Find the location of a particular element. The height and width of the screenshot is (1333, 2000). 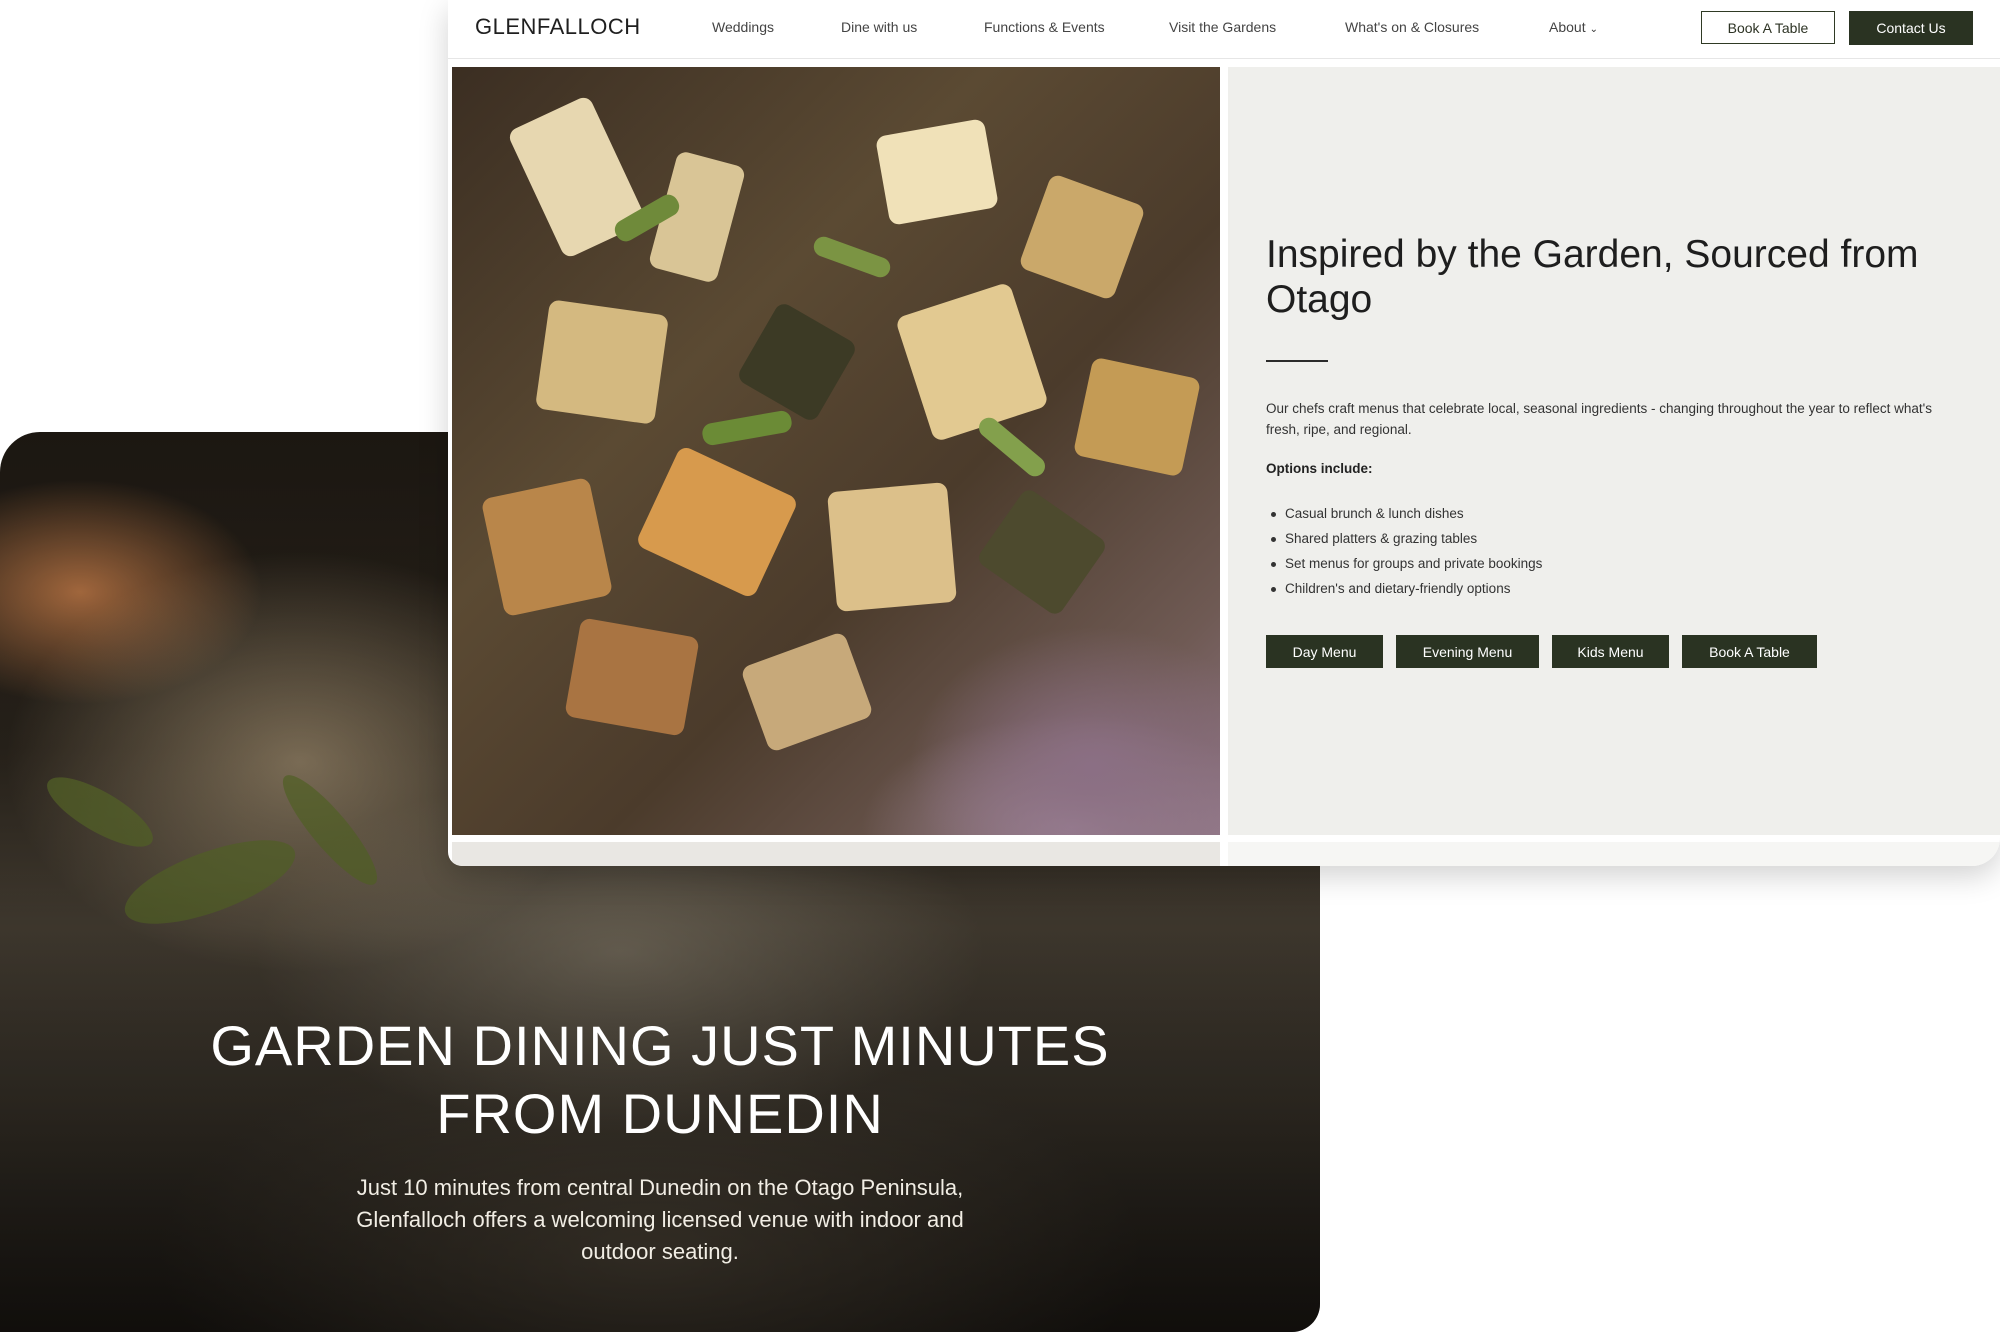

panel-book-table-button: Book A Table is located at coordinates (1749, 651).